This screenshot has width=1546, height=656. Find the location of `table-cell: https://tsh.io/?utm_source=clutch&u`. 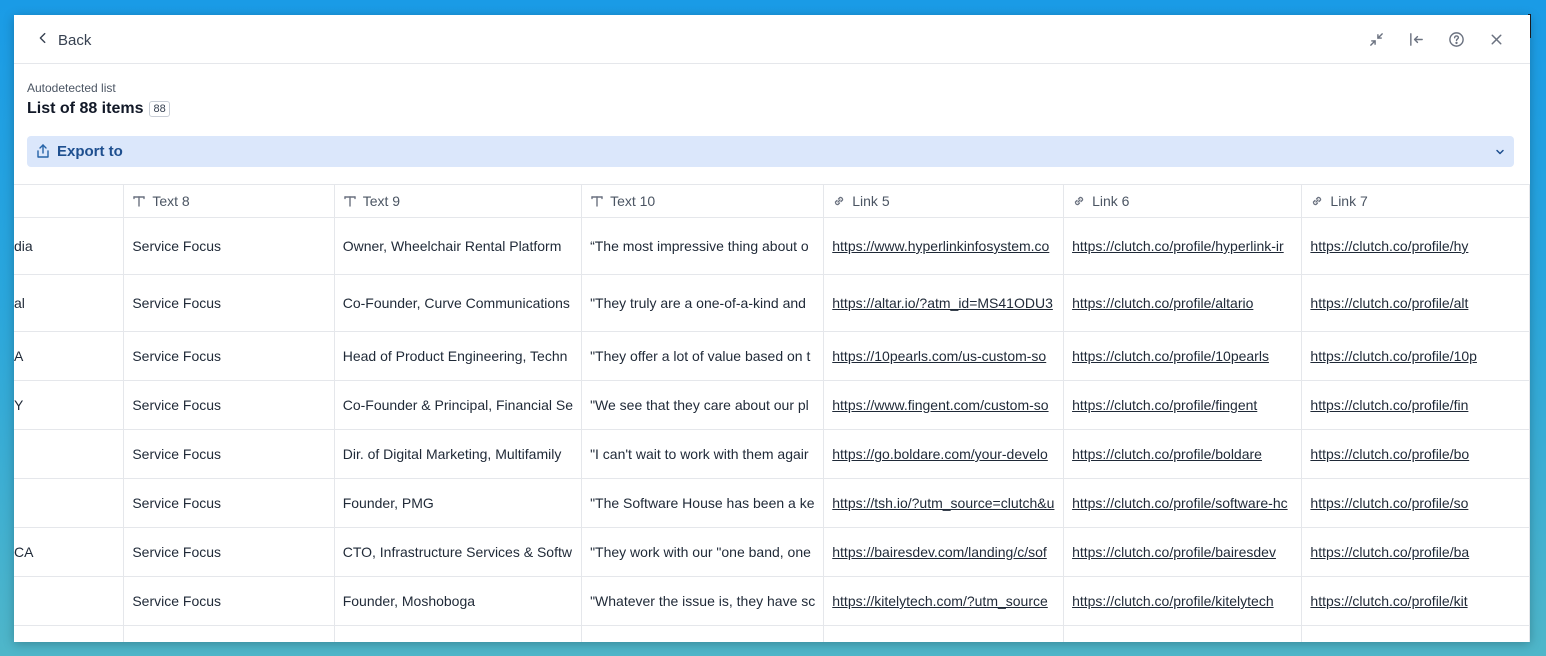

table-cell: https://tsh.io/?utm_source=clutch&u is located at coordinates (944, 503).